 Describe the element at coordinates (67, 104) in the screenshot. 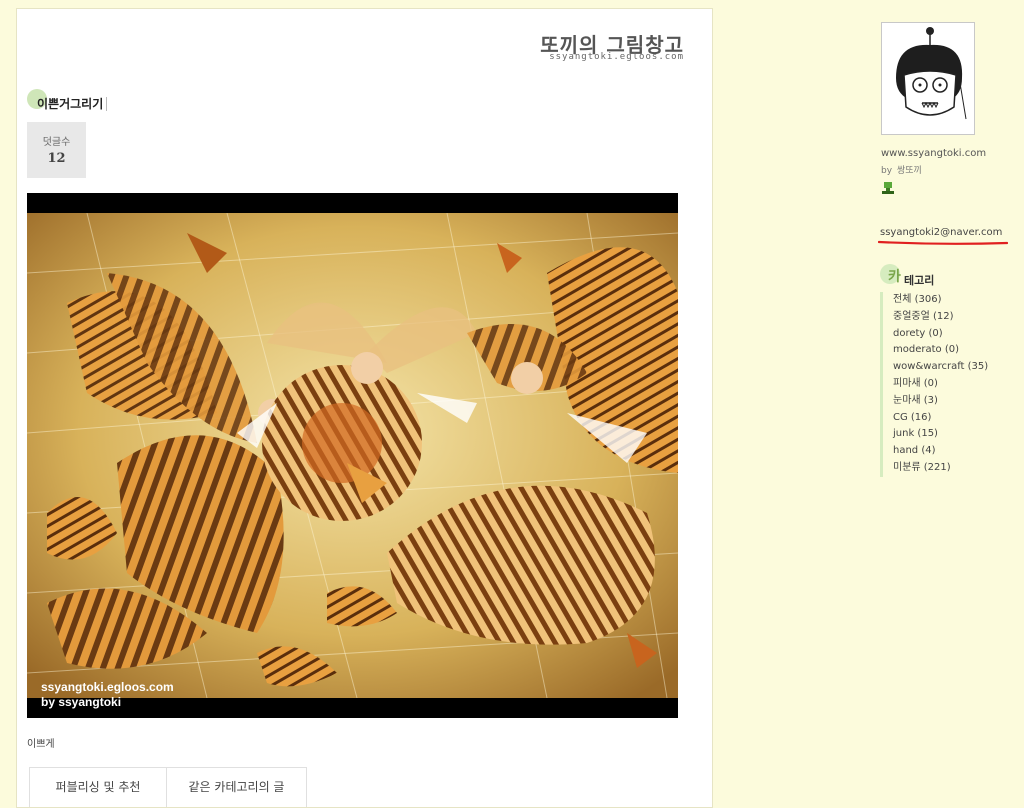

I see `post-category-label: 이쁜거그리기` at that location.